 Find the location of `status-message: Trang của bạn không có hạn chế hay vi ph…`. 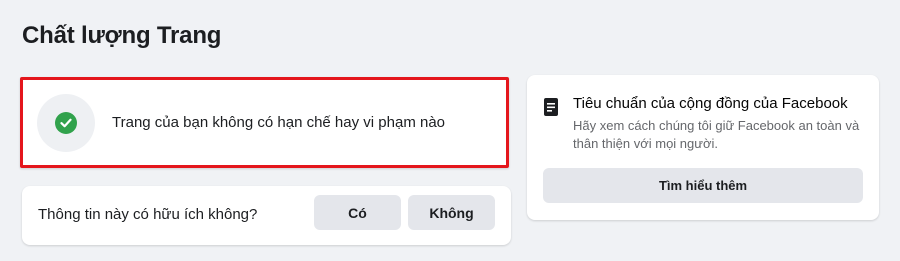

status-message: Trang của bạn không có hạn chế hay vi ph… is located at coordinates (279, 122).